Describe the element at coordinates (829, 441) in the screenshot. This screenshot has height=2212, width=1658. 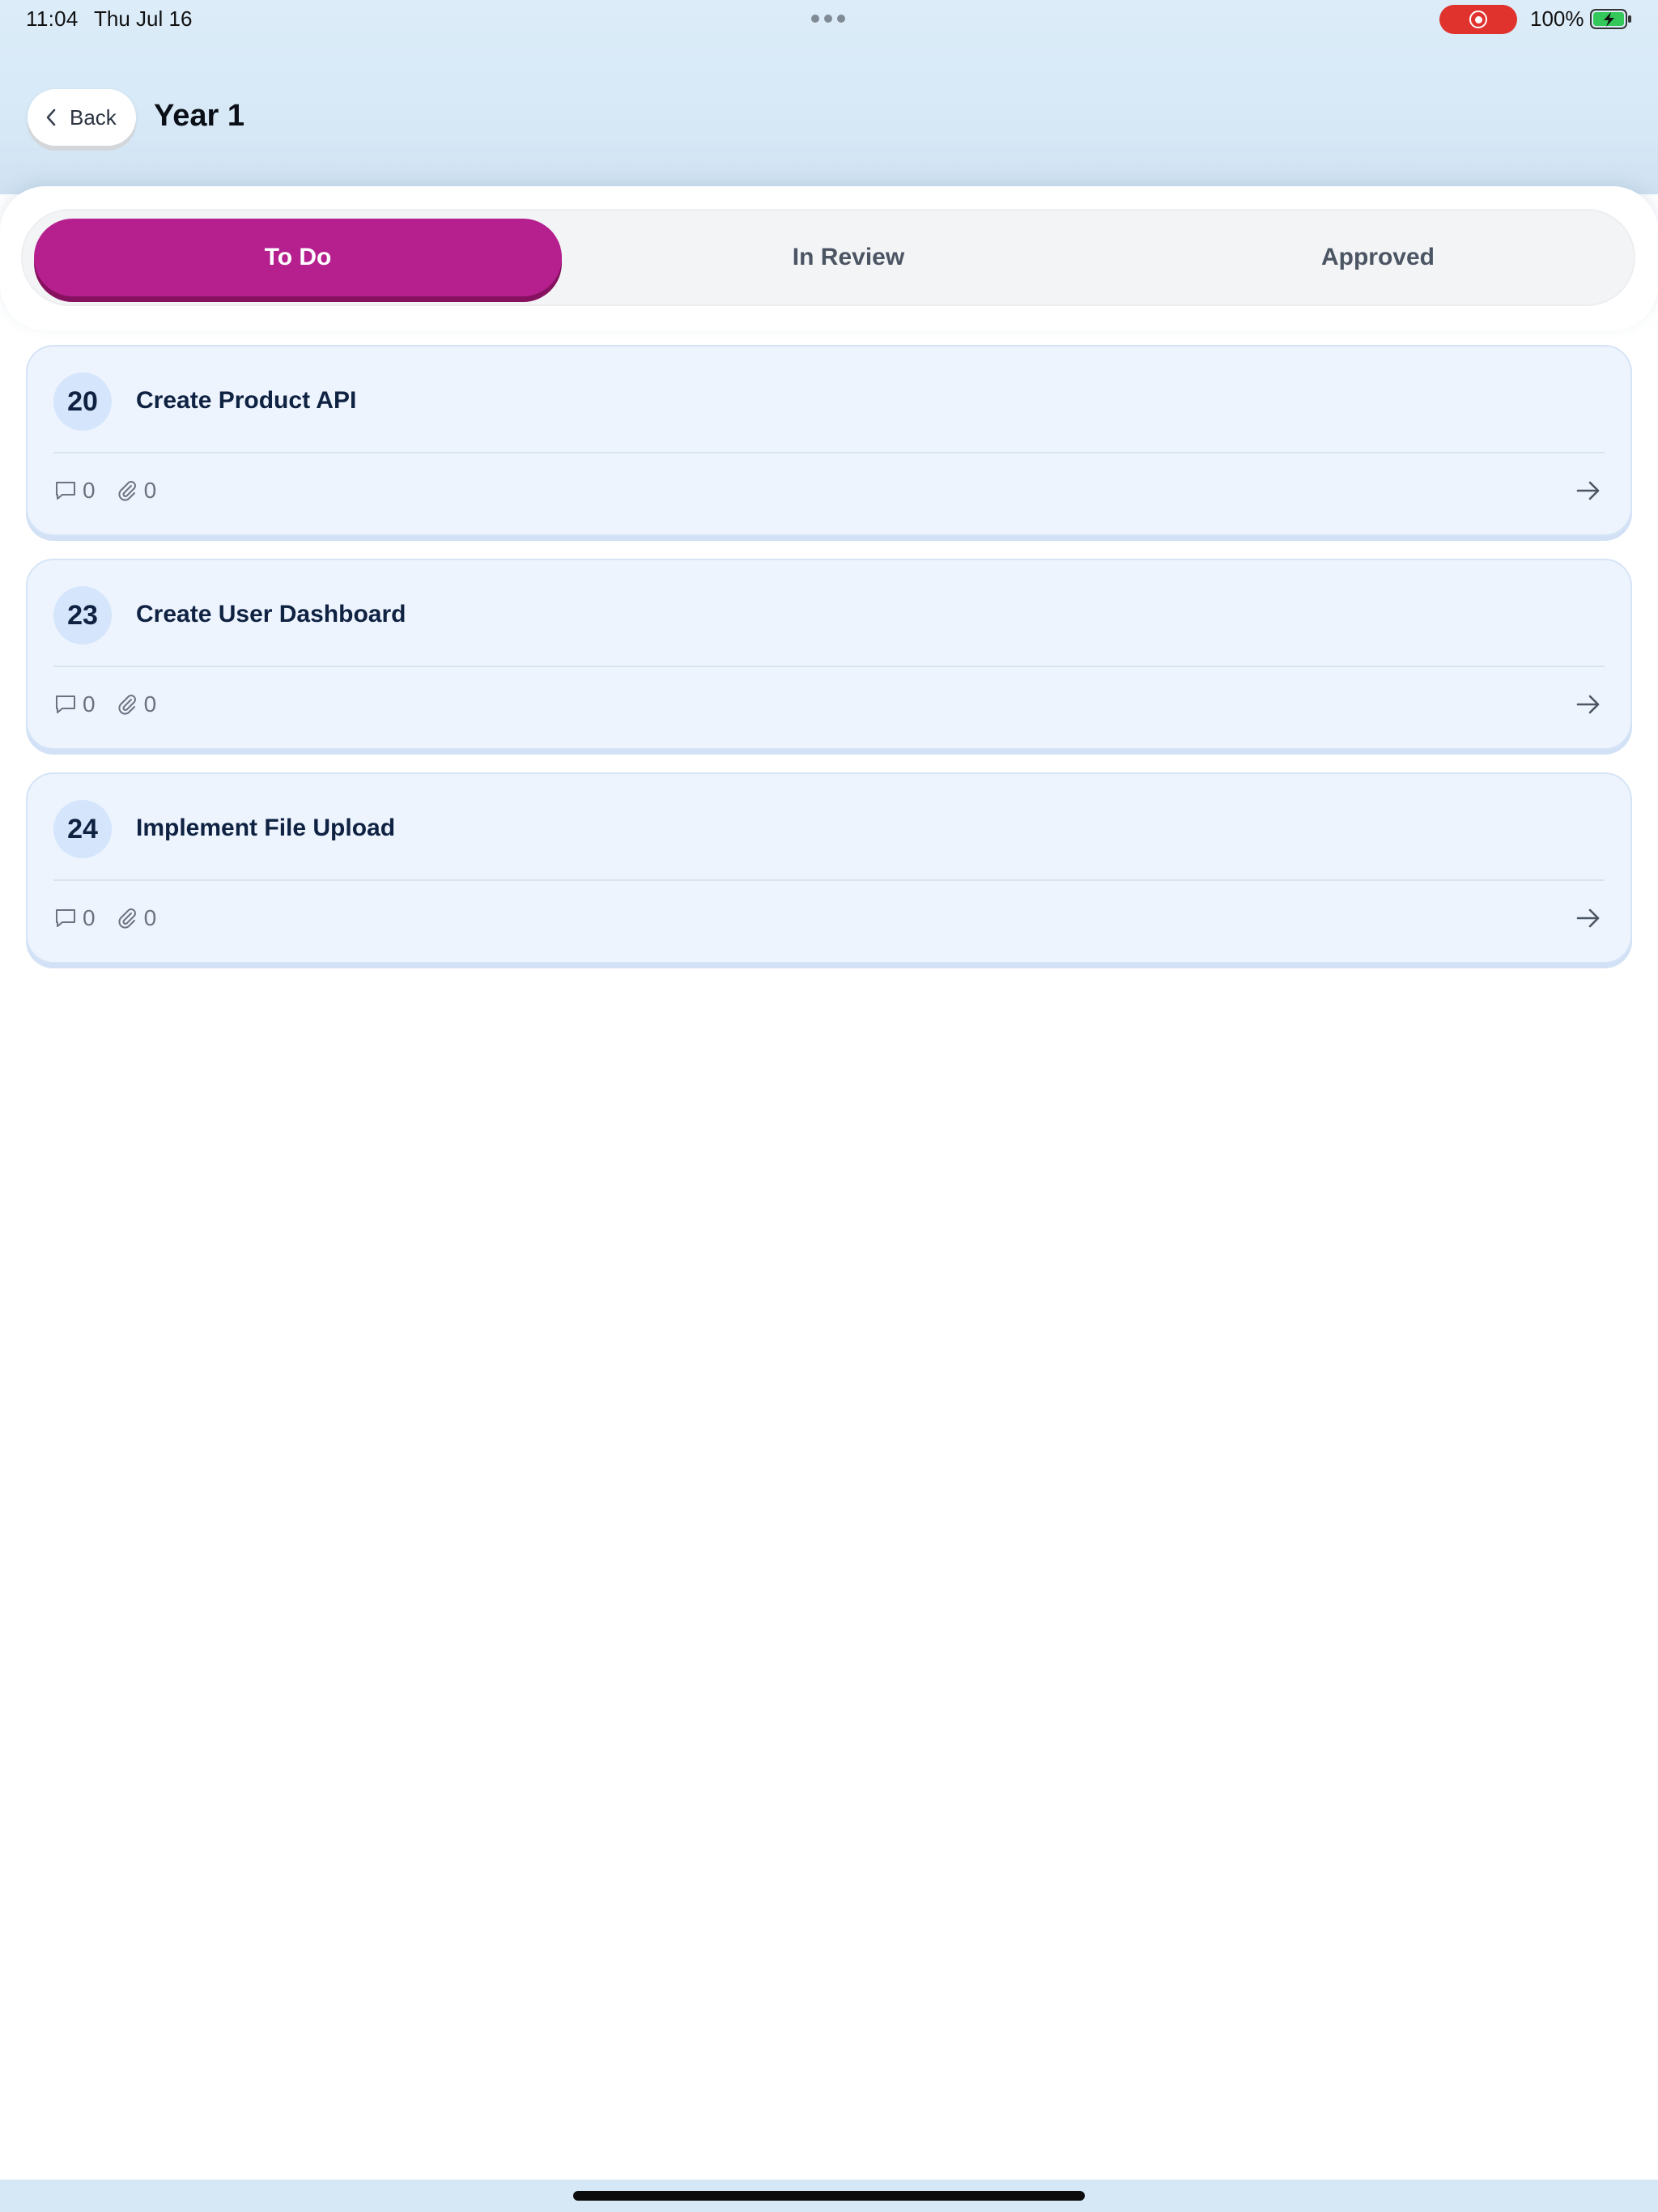
I see `task-card: 20 Create Product API 0 0` at that location.